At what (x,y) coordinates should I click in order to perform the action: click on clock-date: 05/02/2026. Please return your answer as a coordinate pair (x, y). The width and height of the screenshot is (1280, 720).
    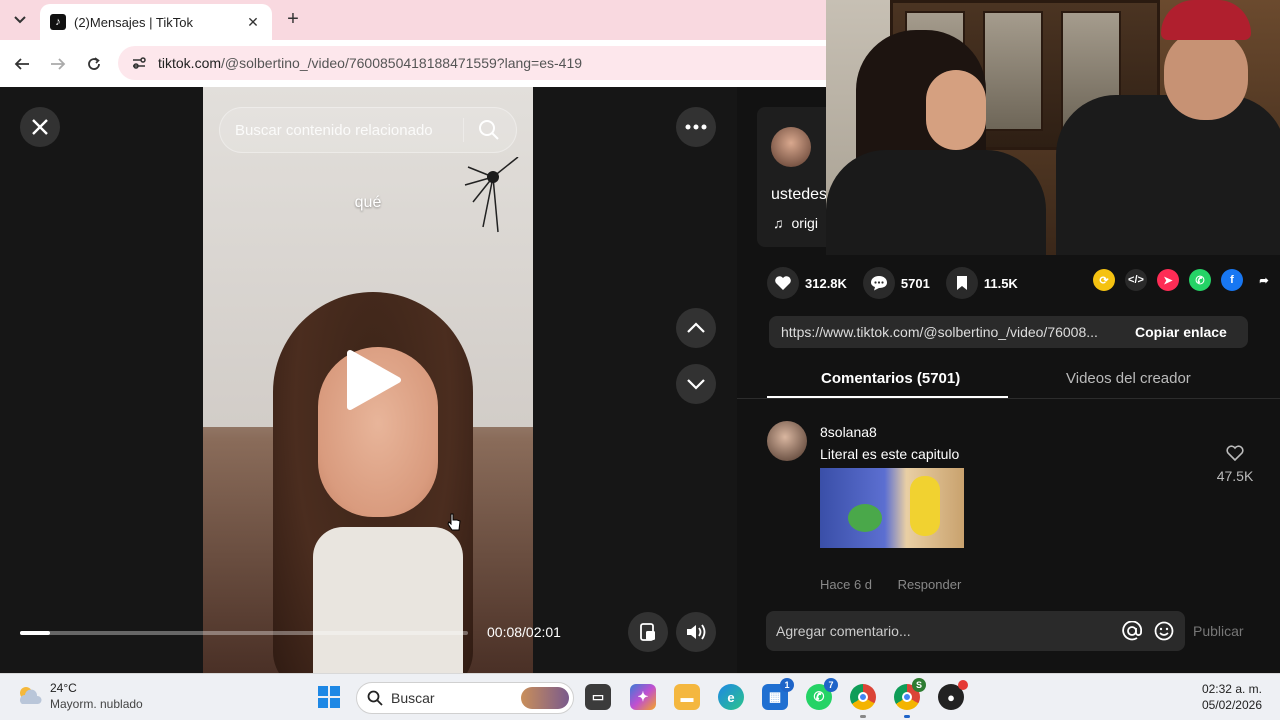
    Looking at the image, I should click on (1231, 705).